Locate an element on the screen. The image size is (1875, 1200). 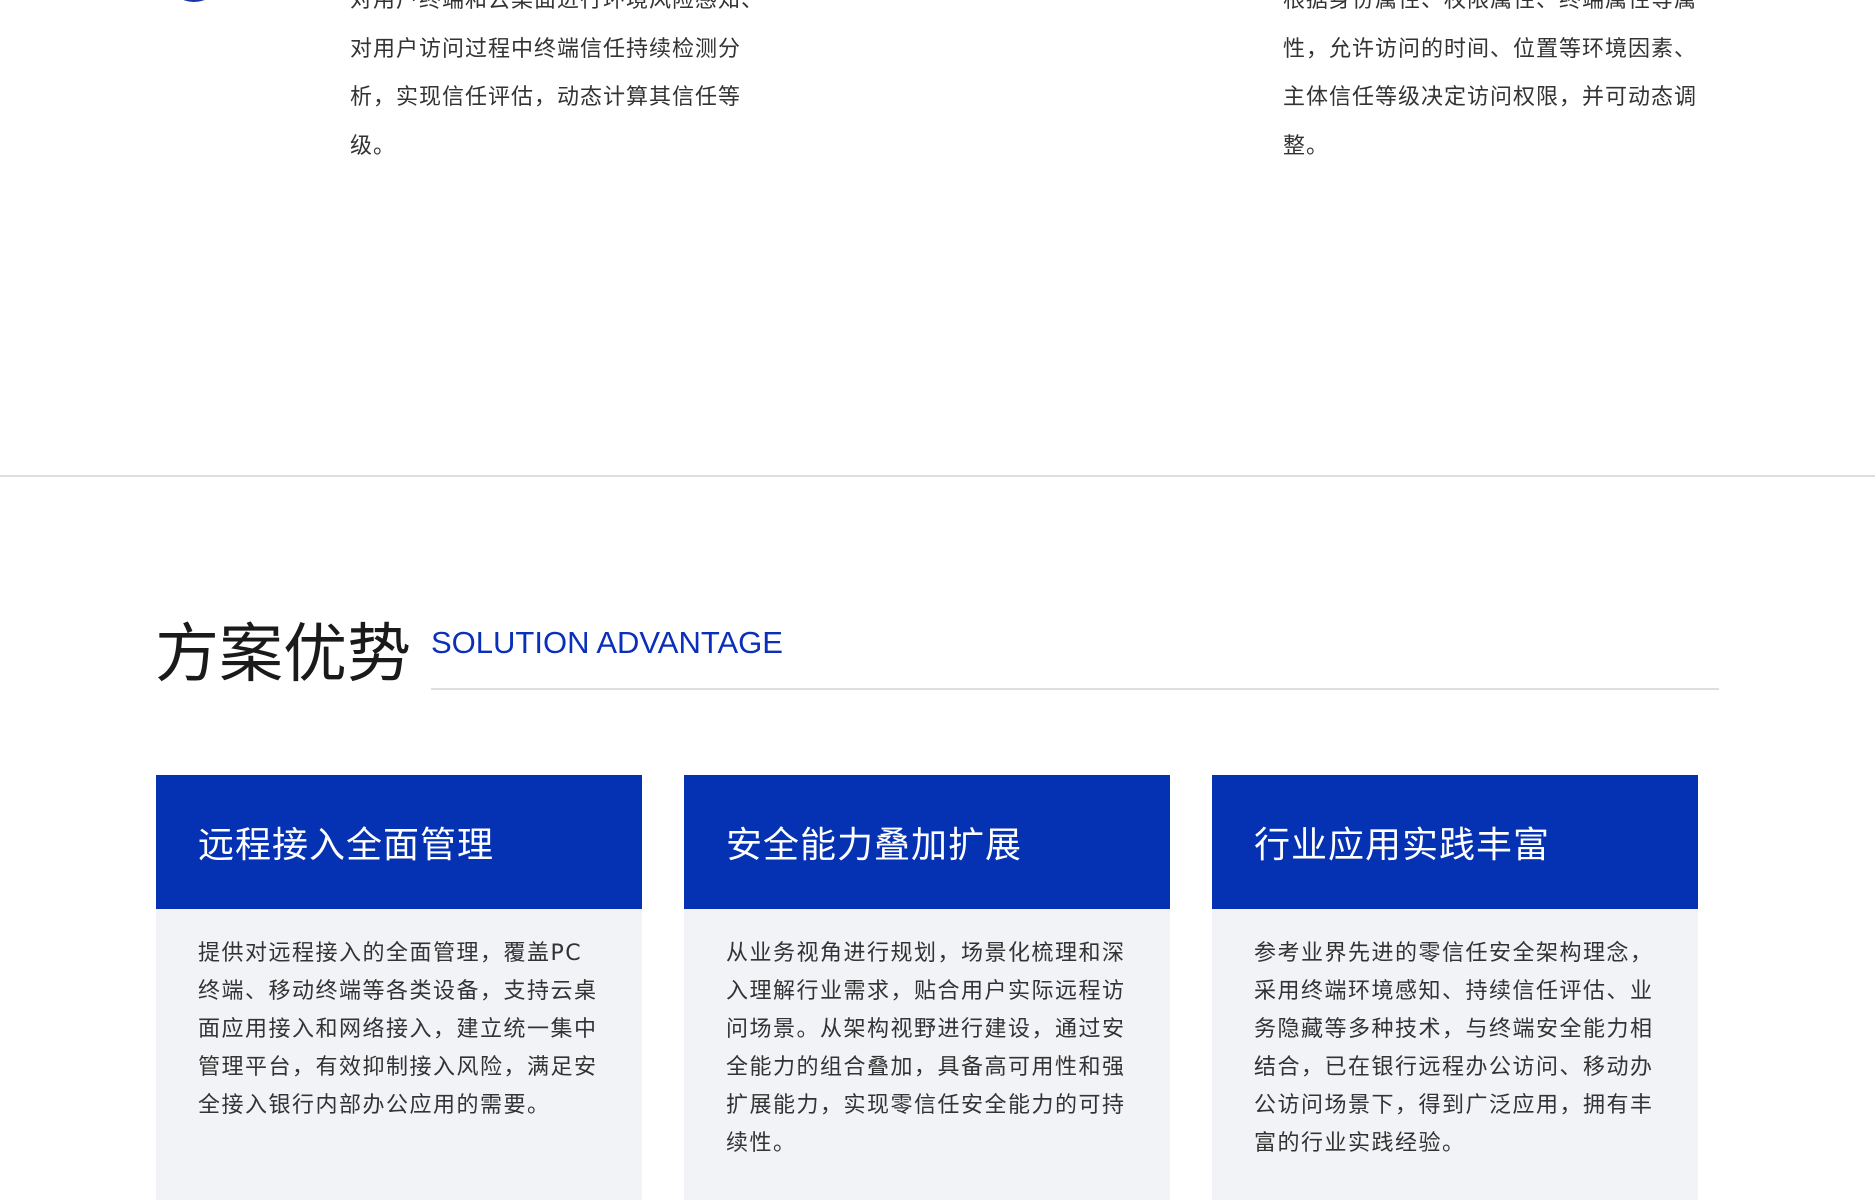
section-title-underline is located at coordinates (1075, 689).